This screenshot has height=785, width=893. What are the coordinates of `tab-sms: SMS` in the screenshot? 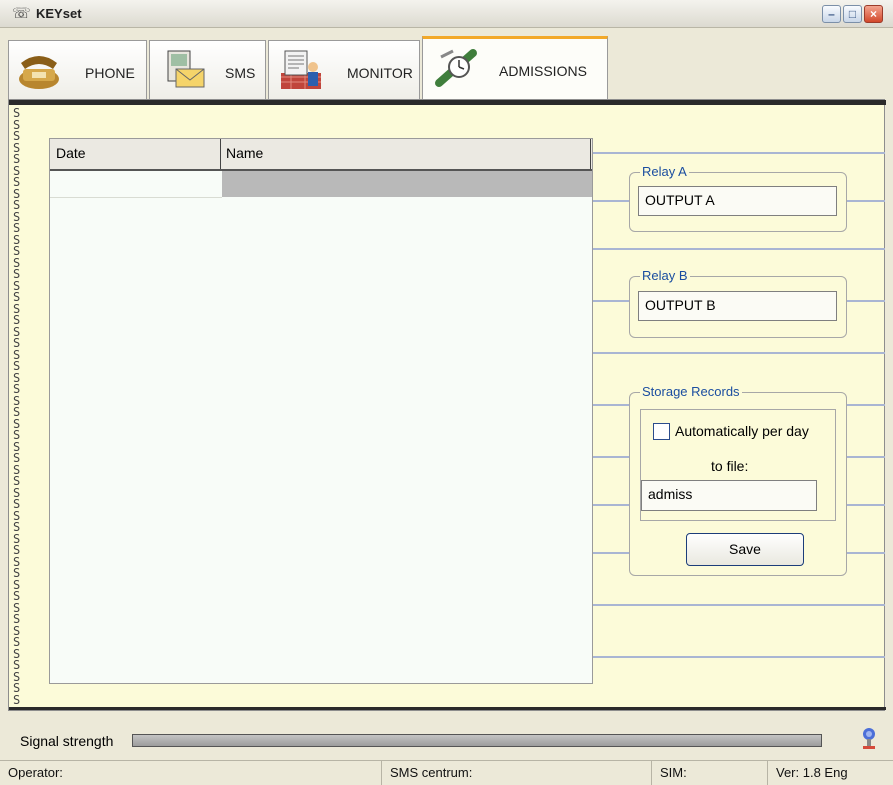 It's located at (207, 69).